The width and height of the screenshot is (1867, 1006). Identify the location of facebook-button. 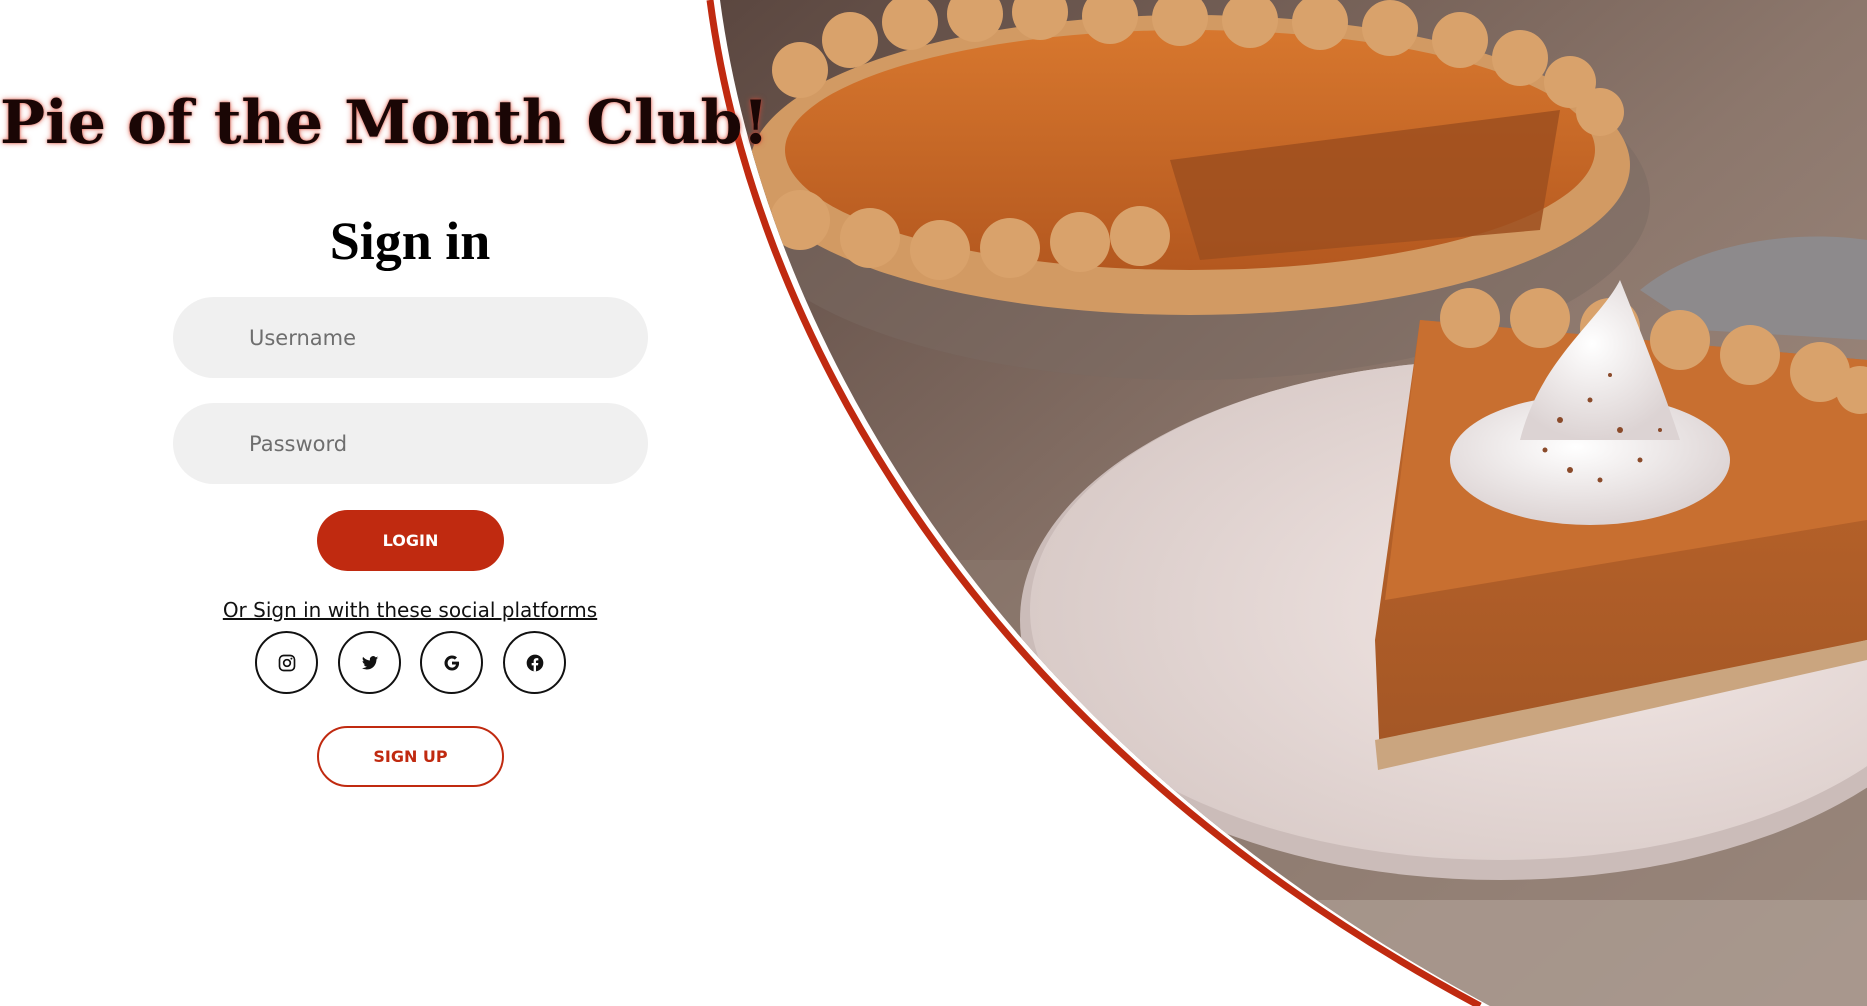
(534, 662).